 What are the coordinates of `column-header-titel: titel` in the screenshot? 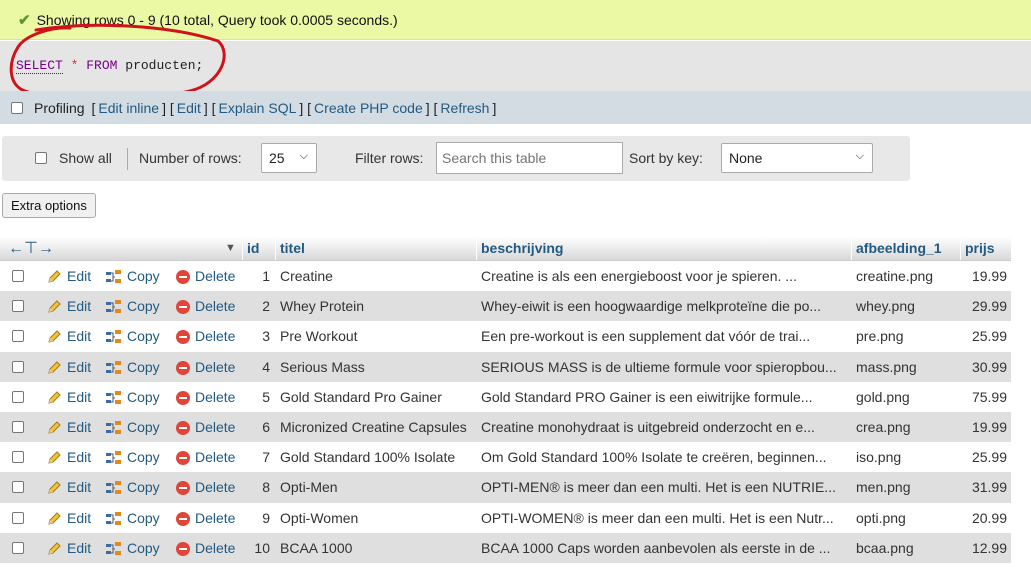 It's located at (292, 248).